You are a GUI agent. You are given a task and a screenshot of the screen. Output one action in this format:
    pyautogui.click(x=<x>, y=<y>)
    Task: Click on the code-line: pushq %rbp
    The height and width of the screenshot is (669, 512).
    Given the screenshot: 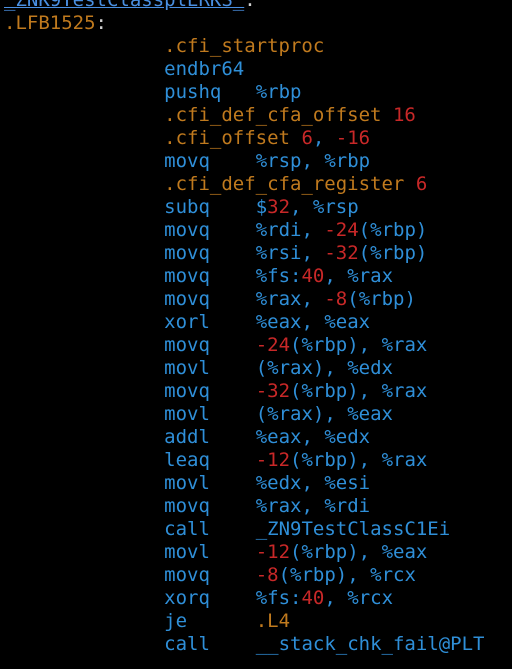 What is the action you would take?
    pyautogui.click(x=258, y=92)
    